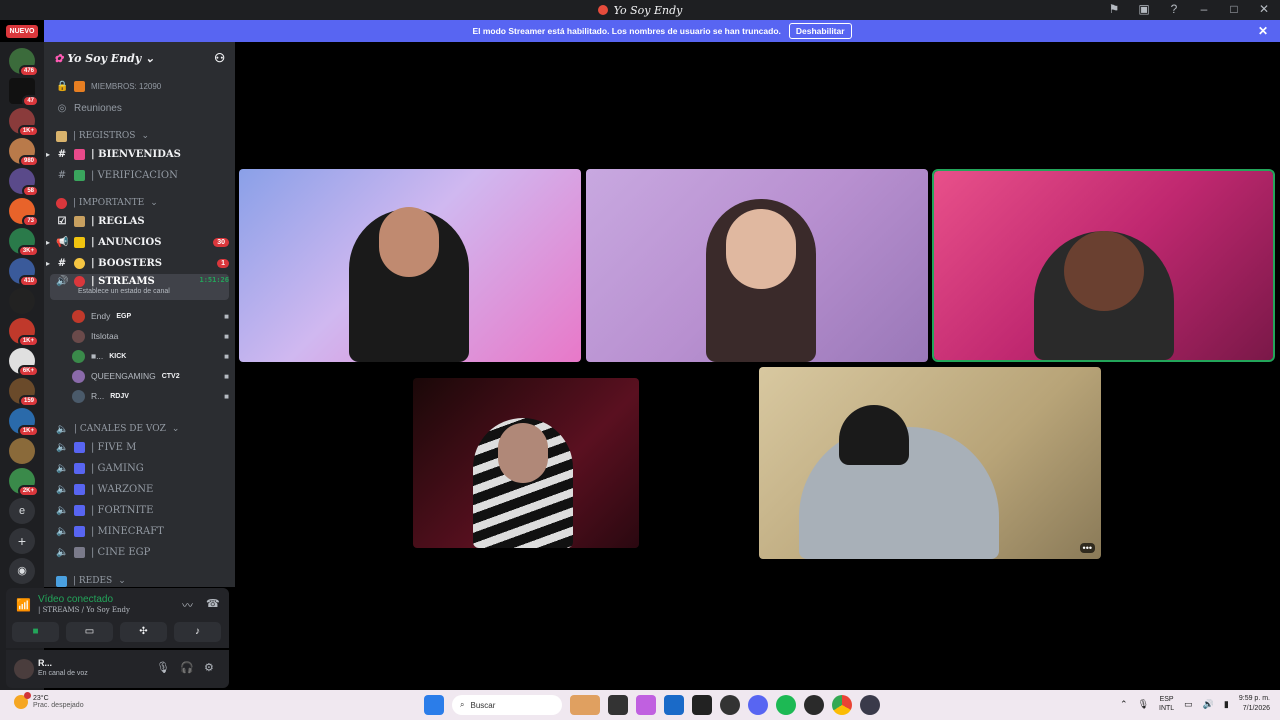 The height and width of the screenshot is (720, 1280). Describe the element at coordinates (139, 136) in the screenshot. I see `category-registros: | REGISTROS ⌄` at that location.